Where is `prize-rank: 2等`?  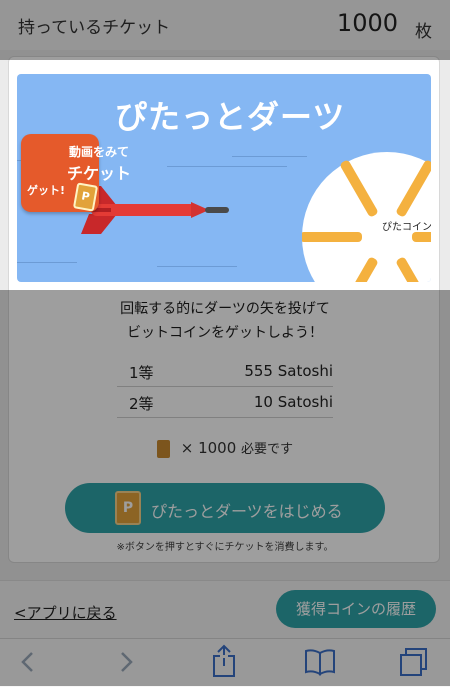 prize-rank: 2等 is located at coordinates (141, 404).